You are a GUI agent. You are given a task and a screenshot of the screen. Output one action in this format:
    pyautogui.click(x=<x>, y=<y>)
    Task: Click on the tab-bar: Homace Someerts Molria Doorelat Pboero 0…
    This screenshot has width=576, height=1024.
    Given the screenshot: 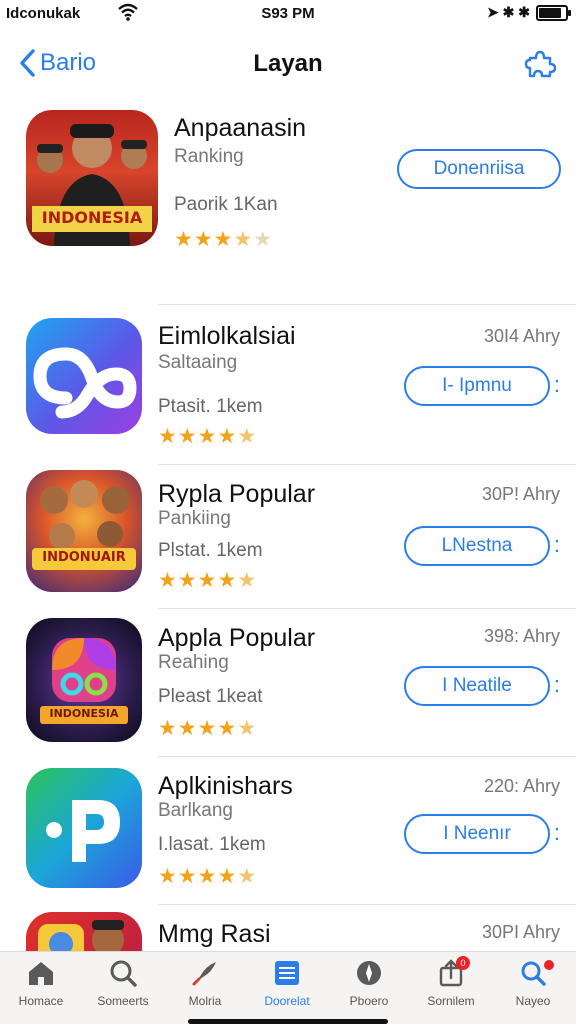 What is the action you would take?
    pyautogui.click(x=288, y=987)
    